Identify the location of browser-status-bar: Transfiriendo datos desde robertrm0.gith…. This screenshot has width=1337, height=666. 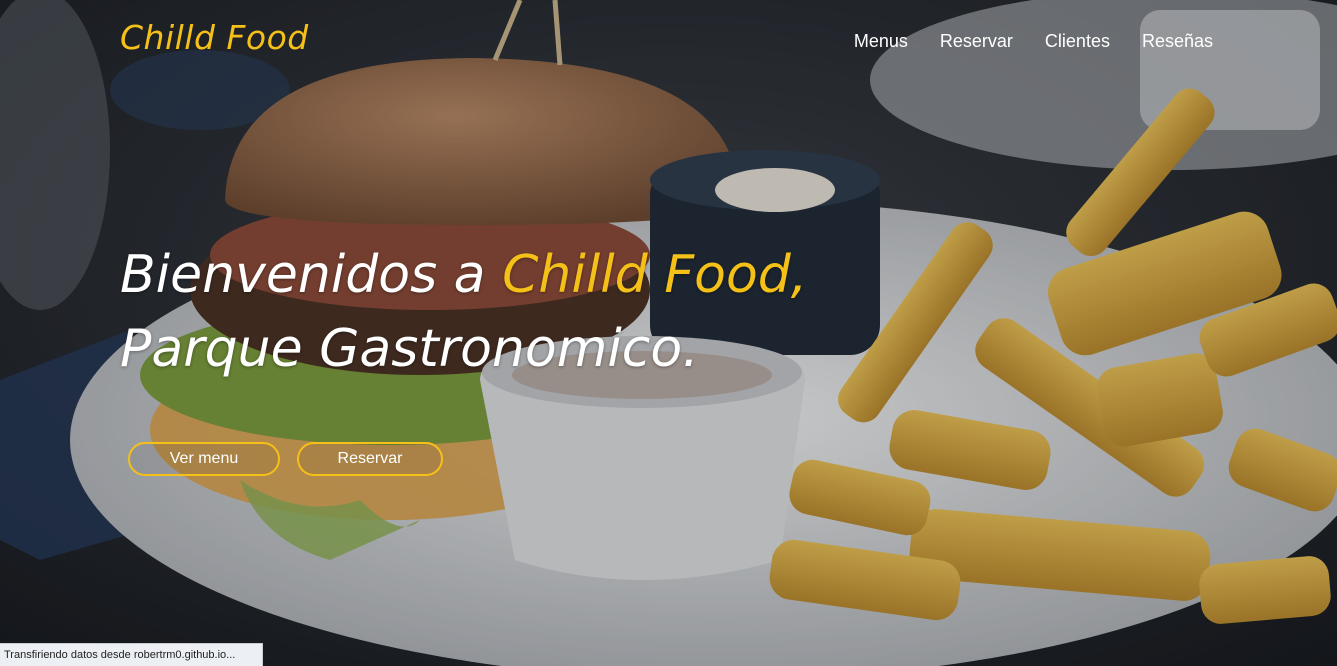
(131, 654).